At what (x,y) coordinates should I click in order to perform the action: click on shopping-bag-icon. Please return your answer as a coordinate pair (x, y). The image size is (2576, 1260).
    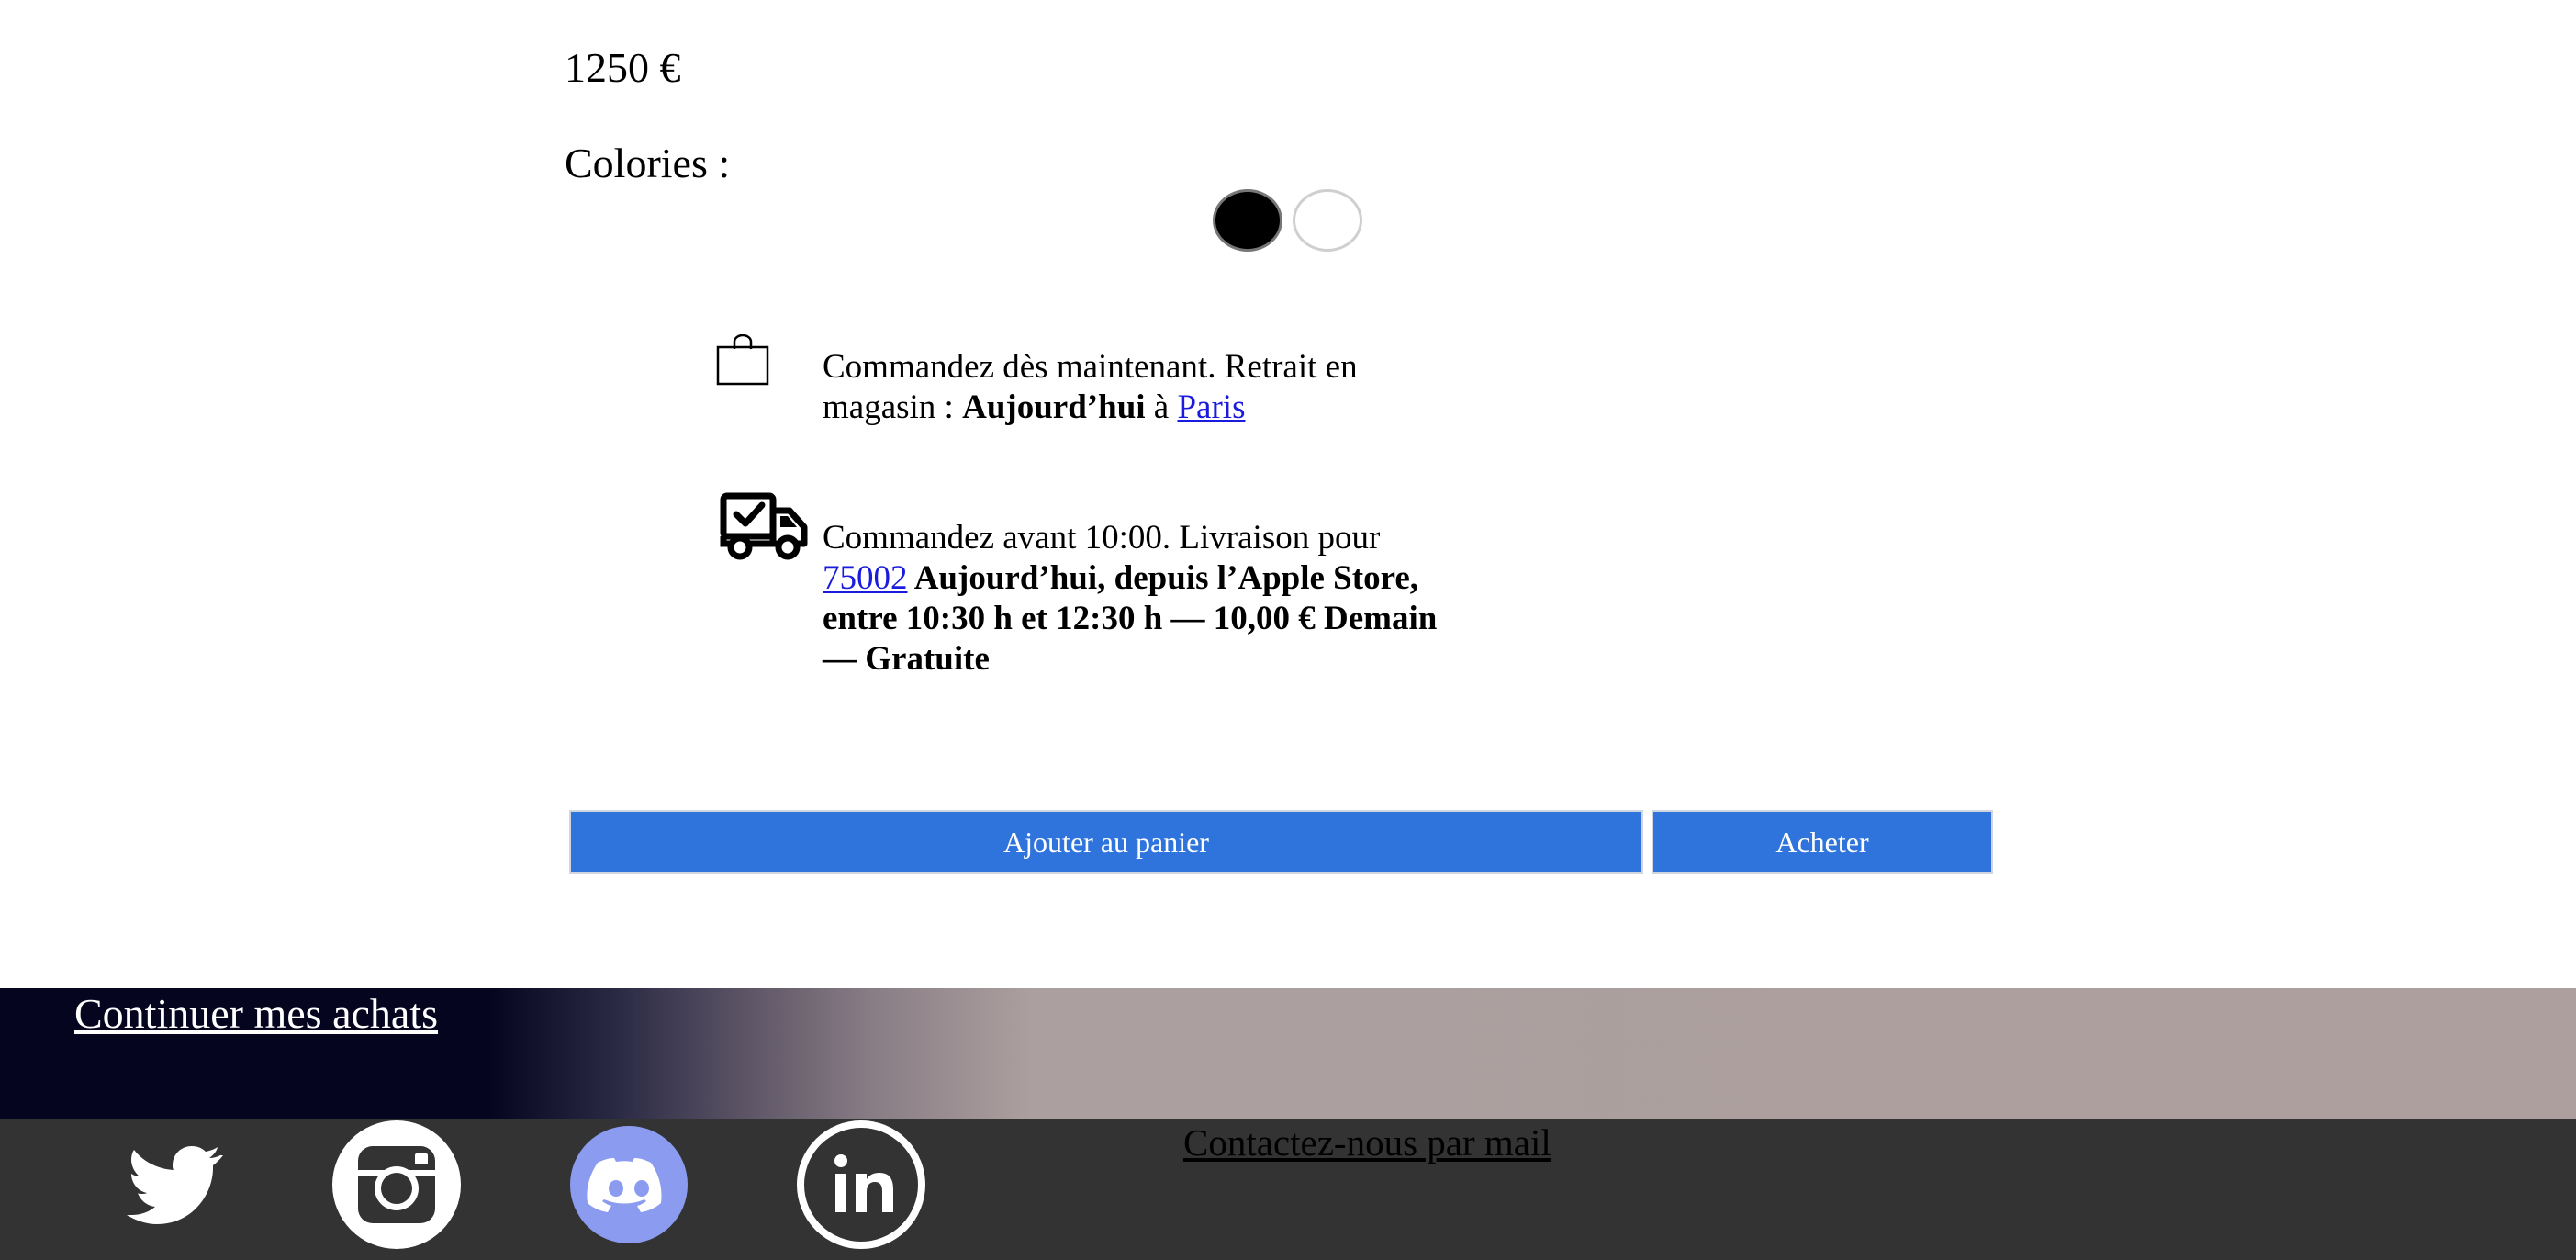
    Looking at the image, I should click on (742, 360).